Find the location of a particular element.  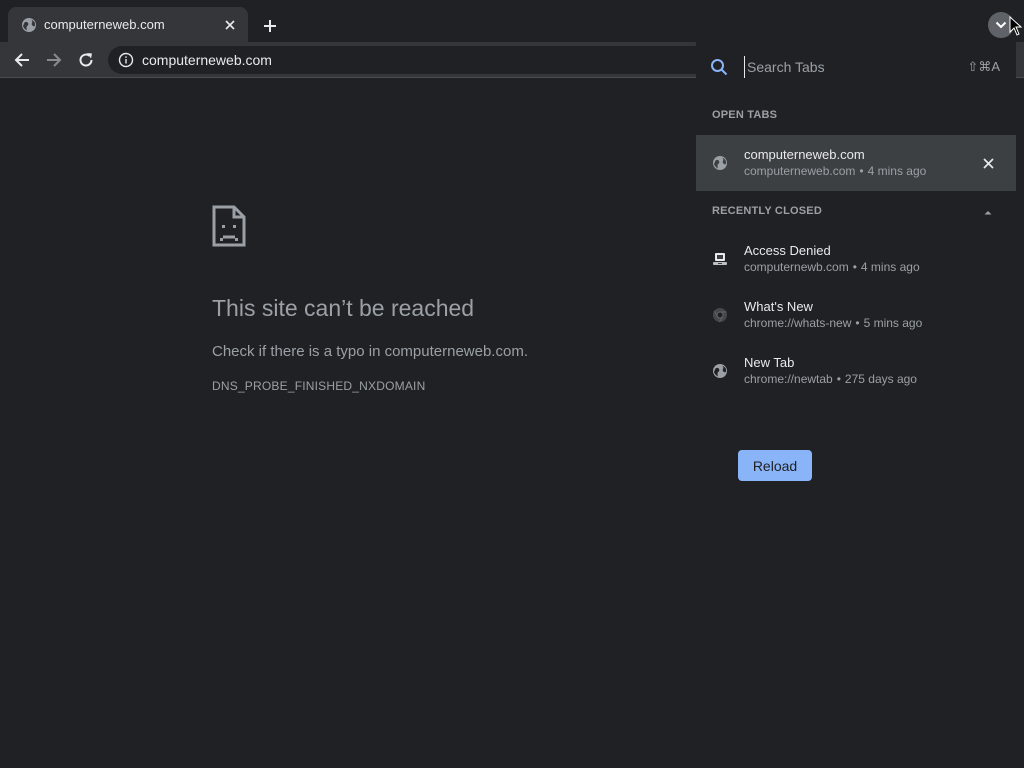

tab-title: computerneweb.com is located at coordinates (104, 24).